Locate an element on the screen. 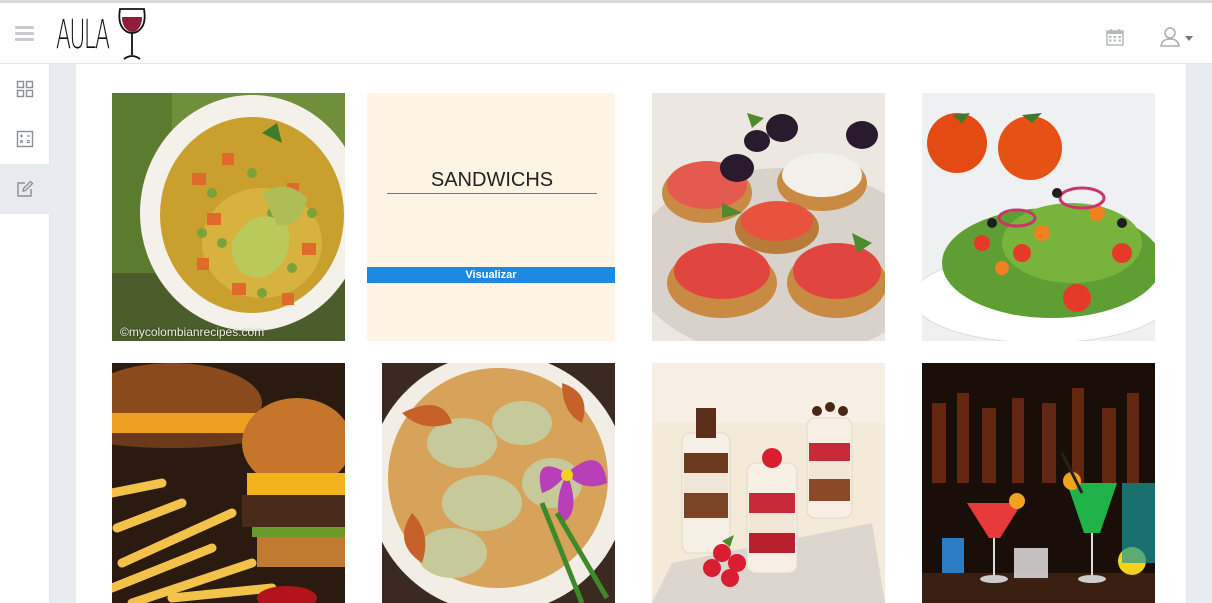 This screenshot has height=603, width=1212. caret-down-icon is located at coordinates (1189, 38).